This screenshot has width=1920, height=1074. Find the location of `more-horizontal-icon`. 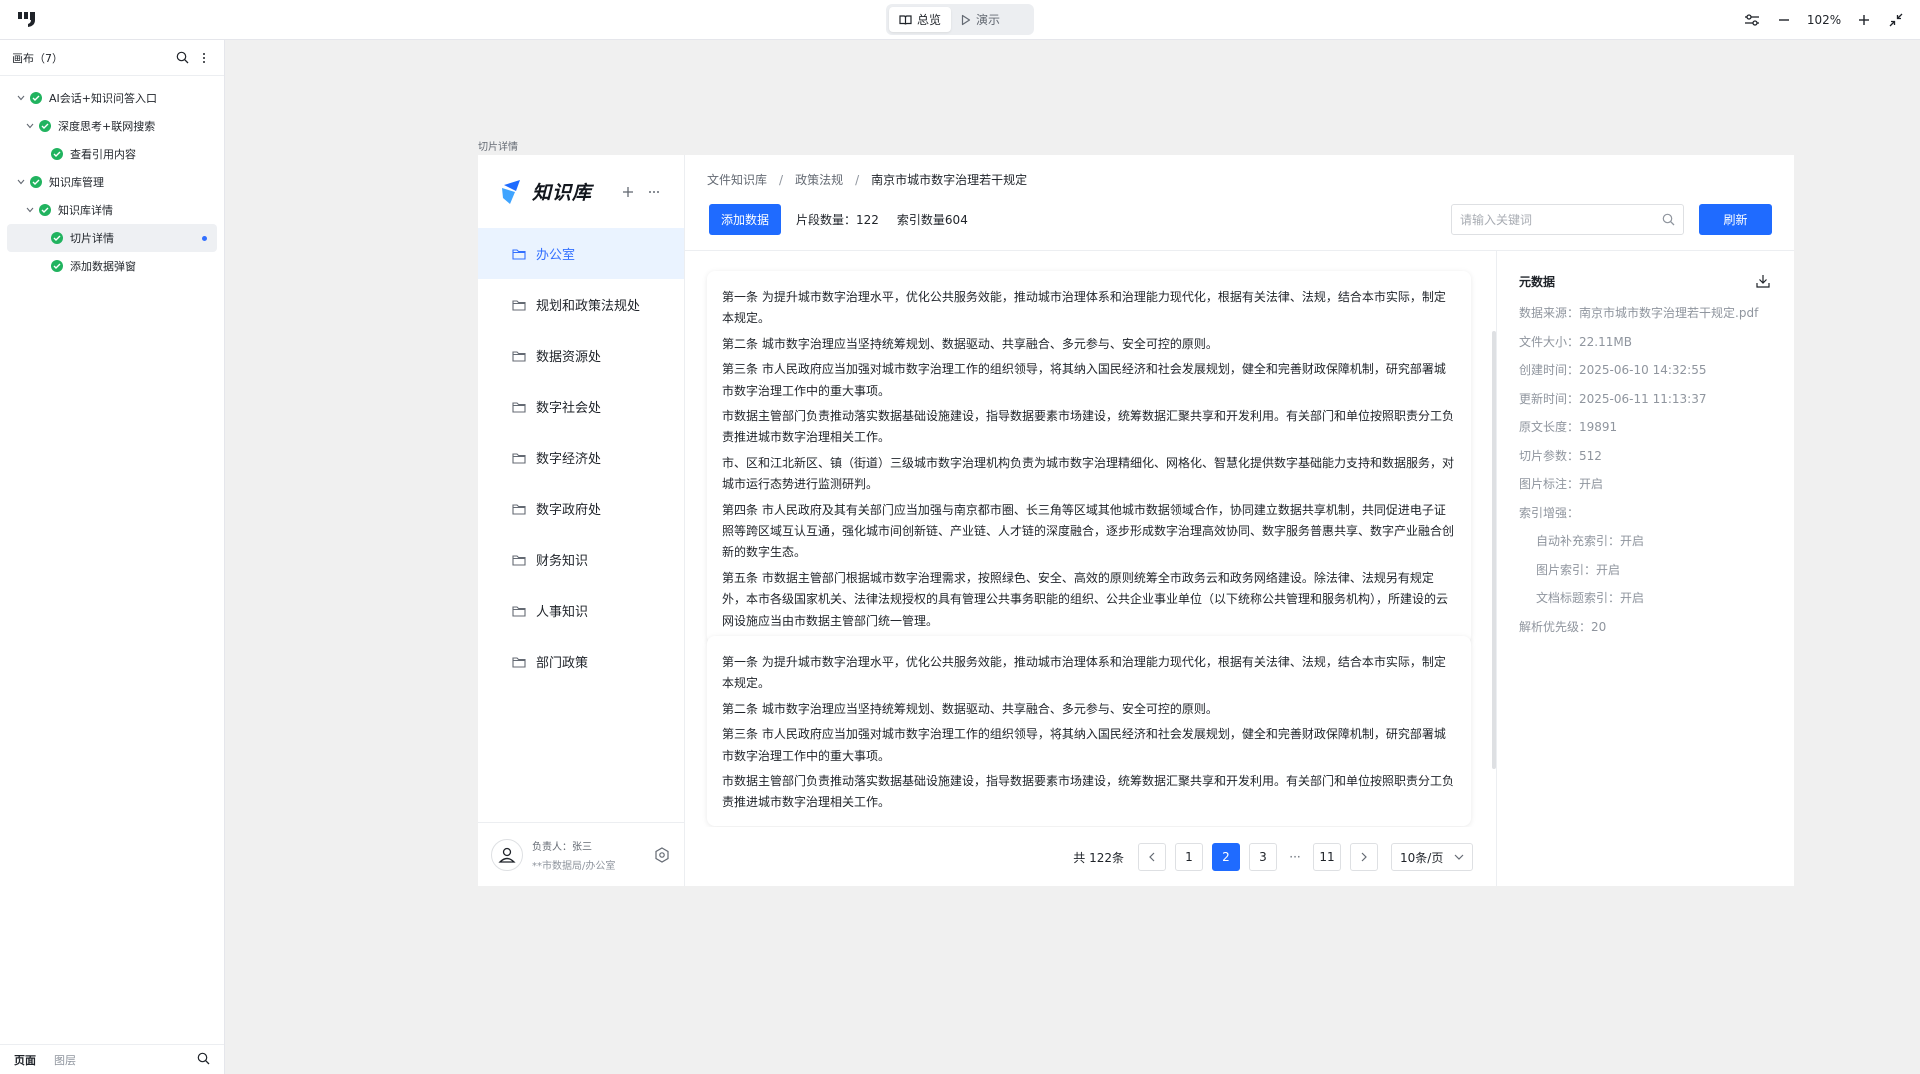

more-horizontal-icon is located at coordinates (654, 192).